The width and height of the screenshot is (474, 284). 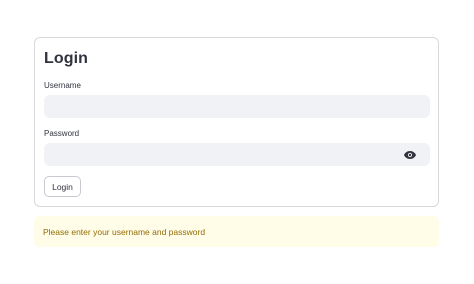 I want to click on username-input, so click(x=237, y=106).